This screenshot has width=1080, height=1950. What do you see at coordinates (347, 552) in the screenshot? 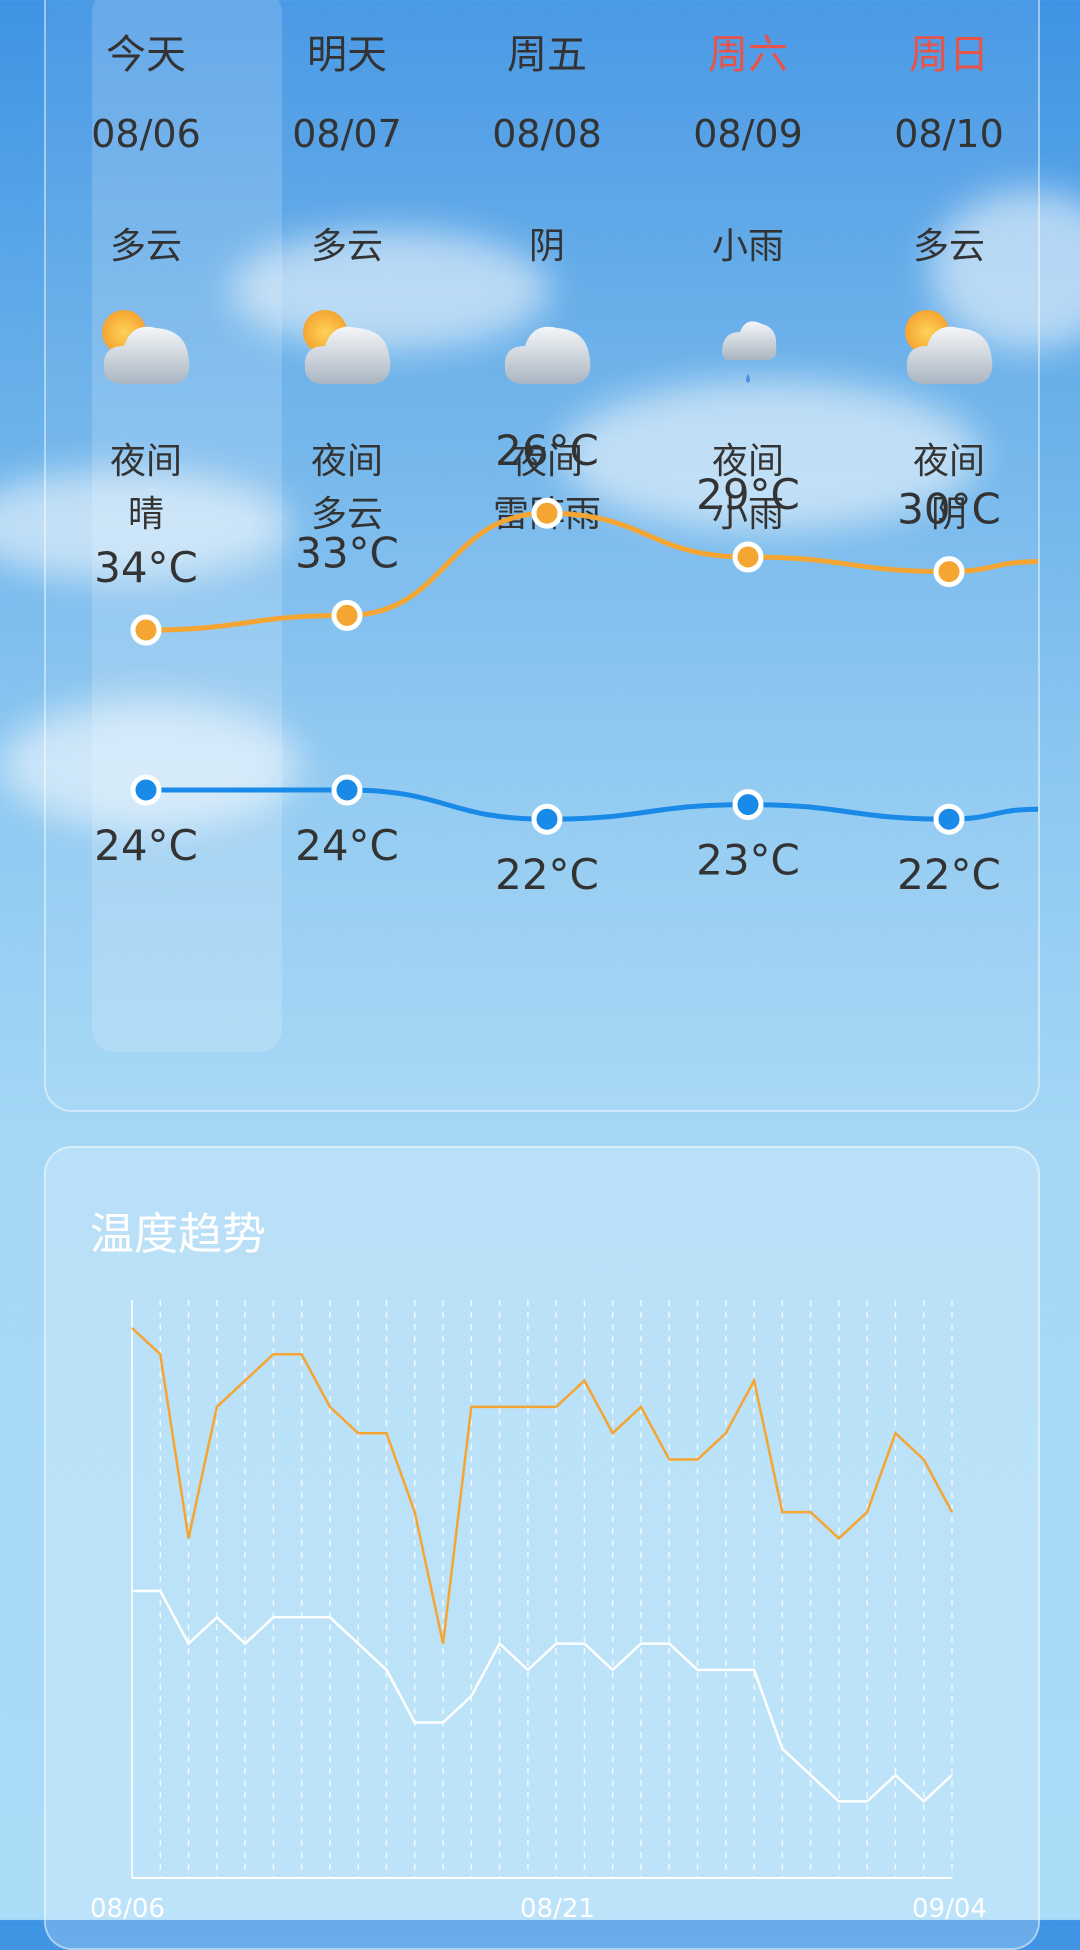
I see `high-temperature-label: 33°C` at bounding box center [347, 552].